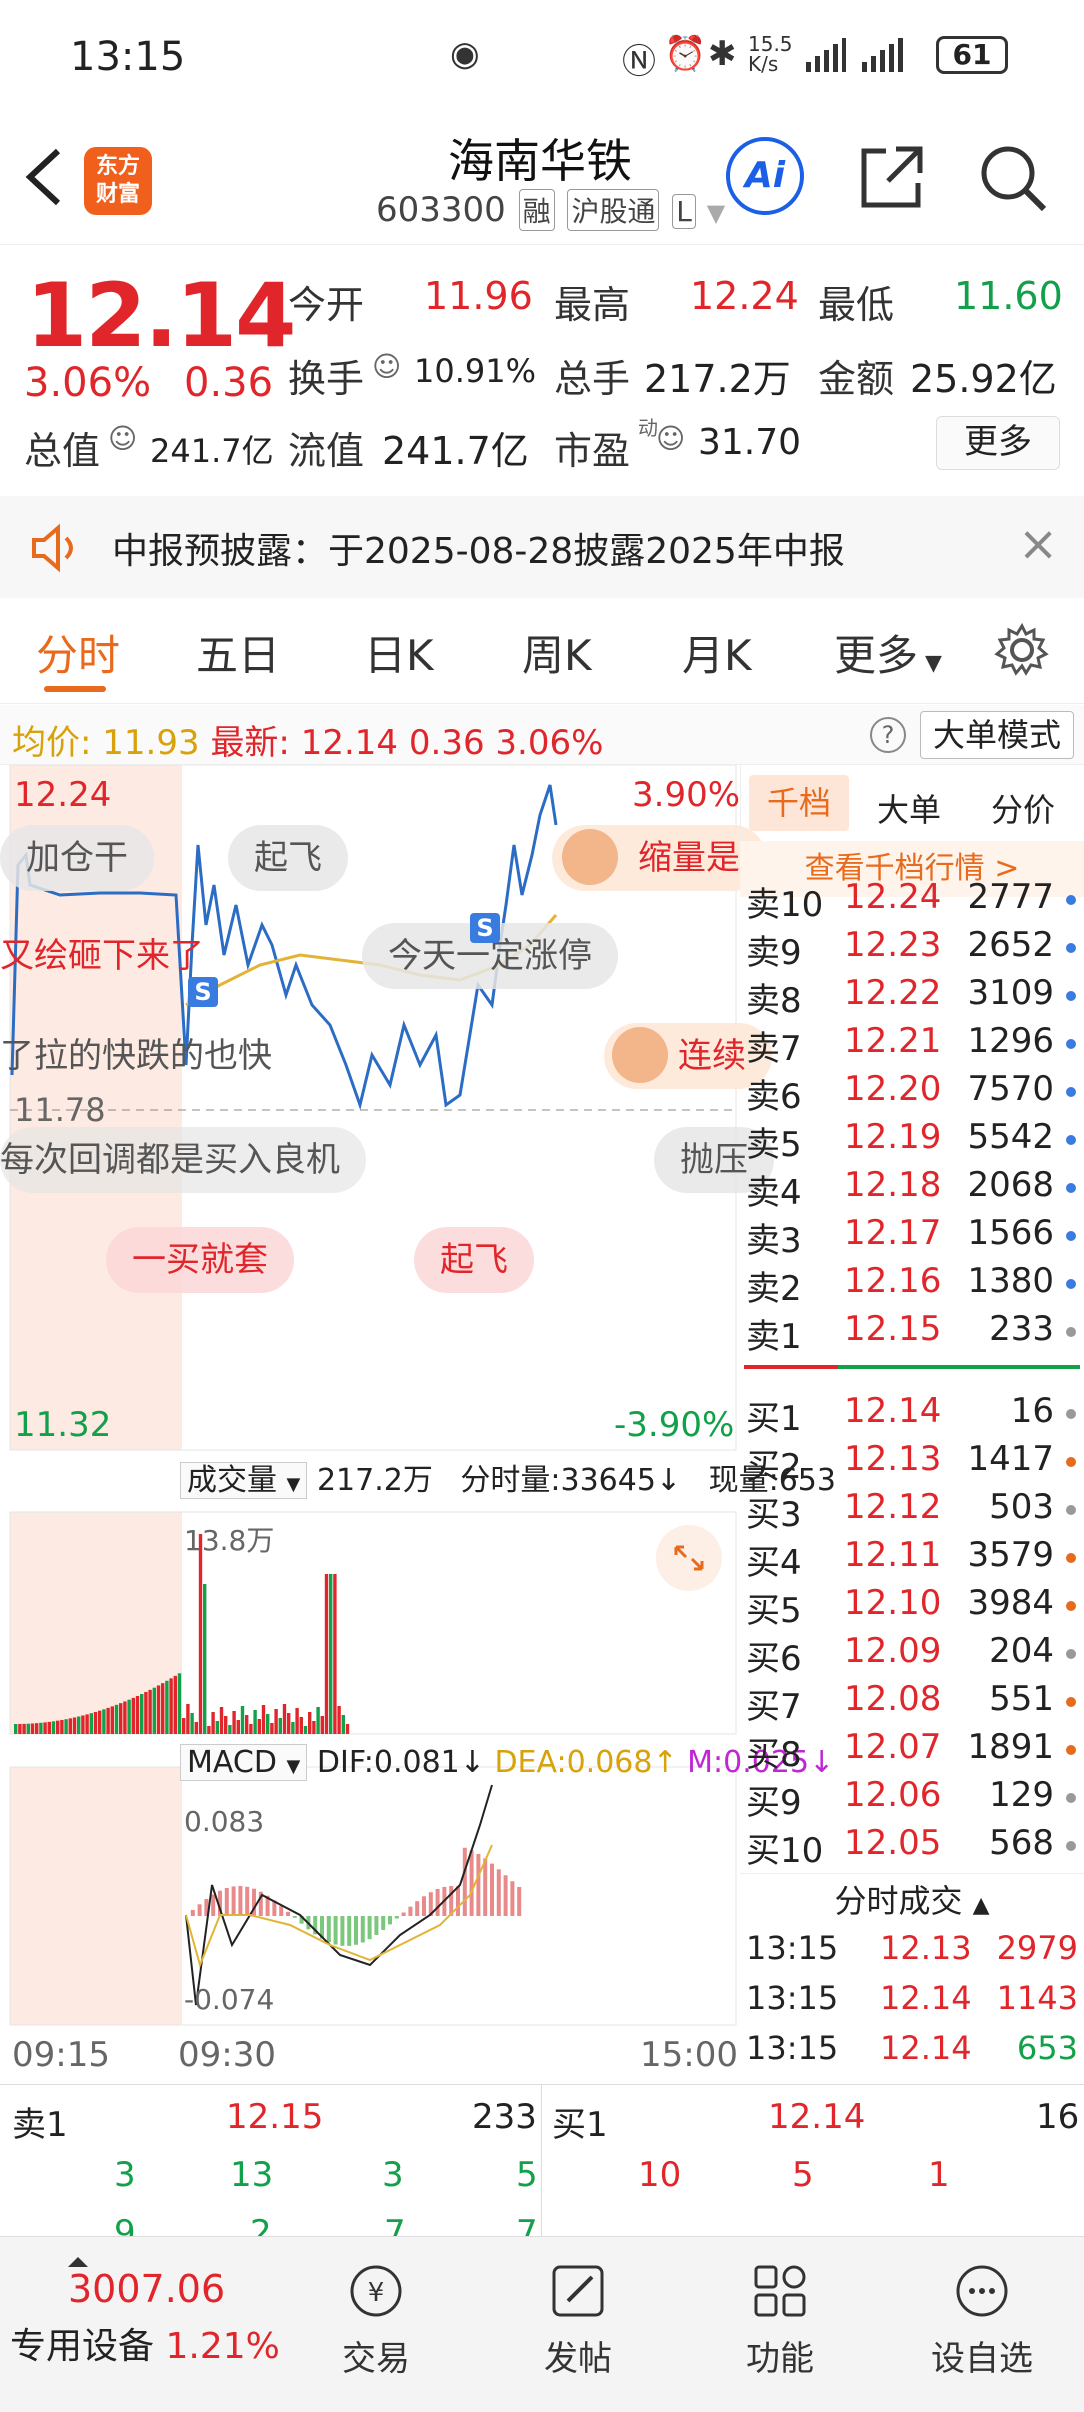 The height and width of the screenshot is (2412, 1084). Describe the element at coordinates (1037, 1998) in the screenshot. I see `trade-volume: 1143` at that location.